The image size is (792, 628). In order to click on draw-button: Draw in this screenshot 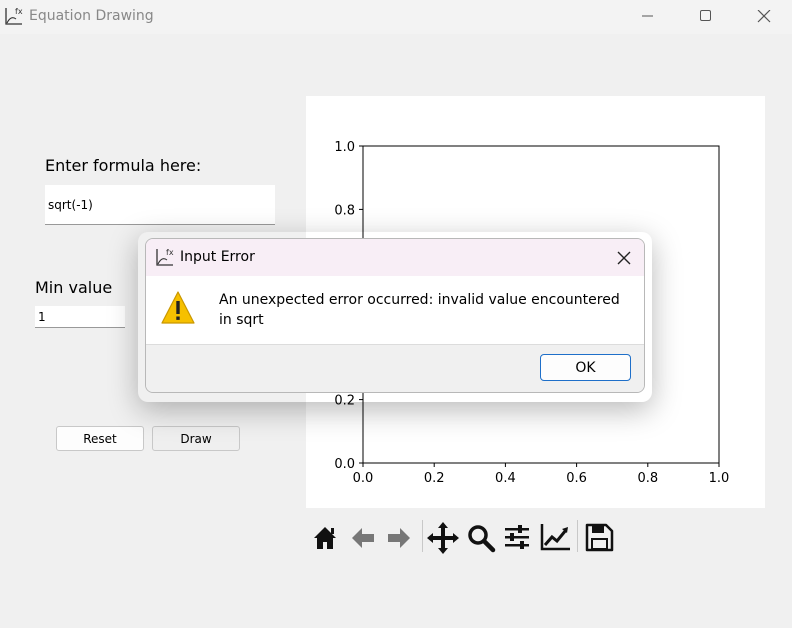, I will do `click(196, 438)`.